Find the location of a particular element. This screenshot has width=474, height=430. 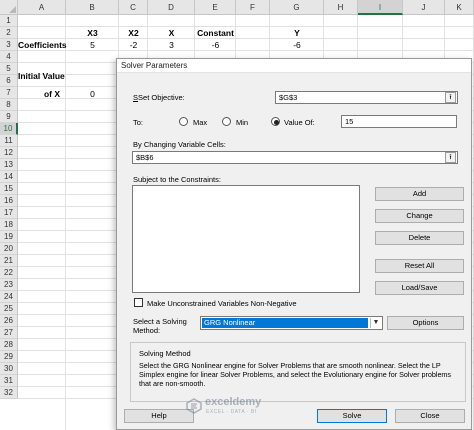

row-header-4: 4 is located at coordinates (9, 57).